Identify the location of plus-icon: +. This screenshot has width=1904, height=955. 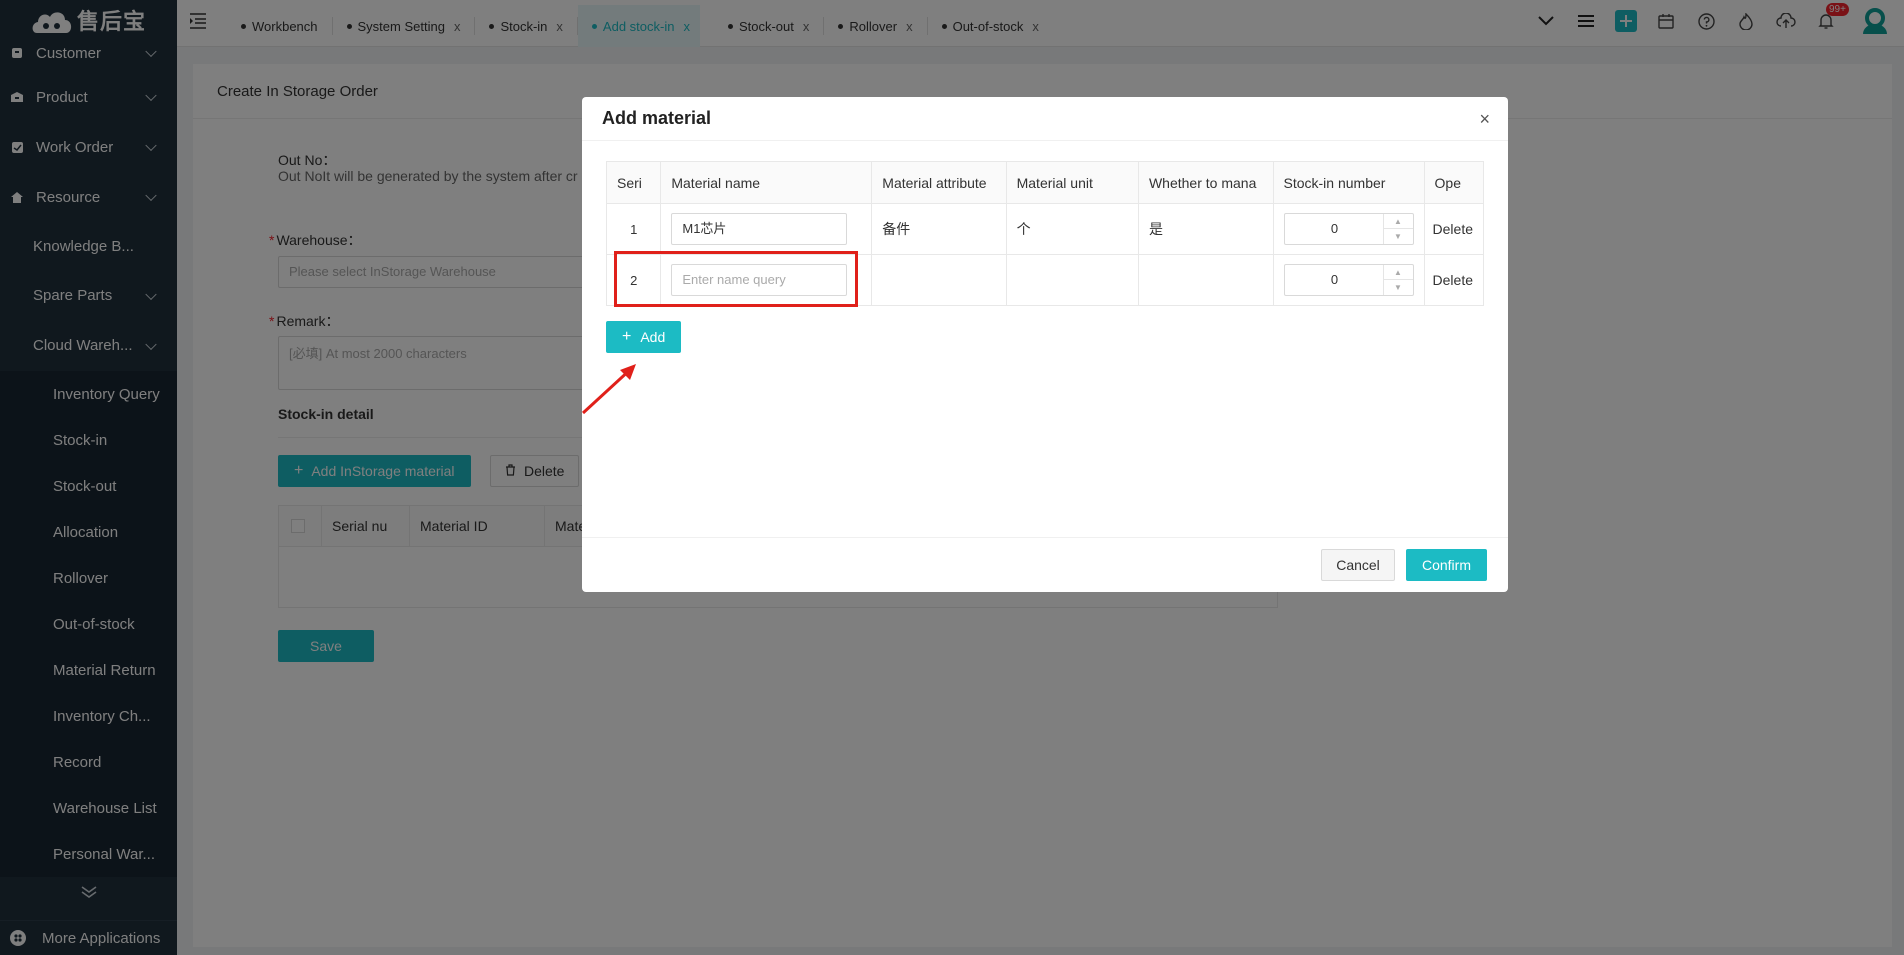
(627, 336).